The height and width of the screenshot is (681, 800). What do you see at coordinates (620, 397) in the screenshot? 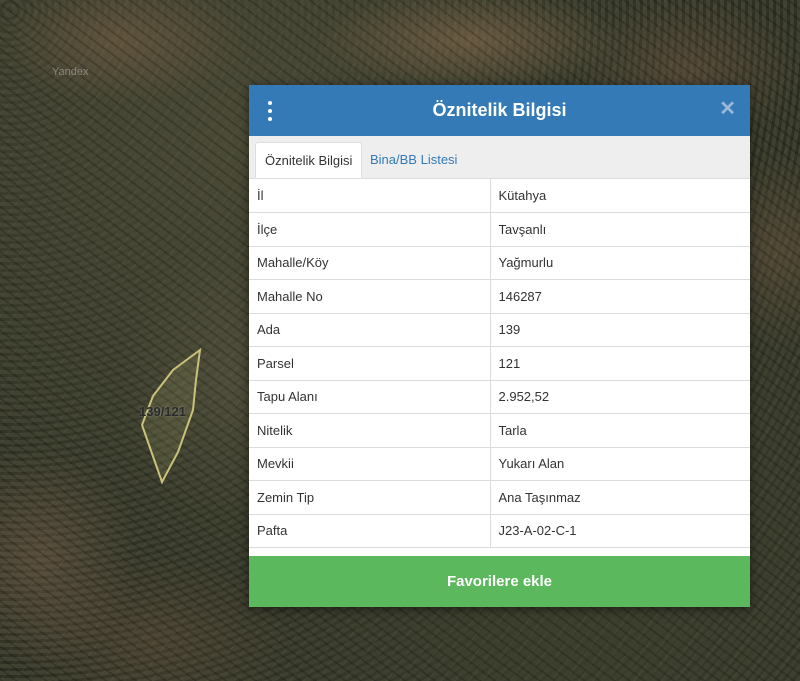
I see `attribute-value: 2.952,52` at bounding box center [620, 397].